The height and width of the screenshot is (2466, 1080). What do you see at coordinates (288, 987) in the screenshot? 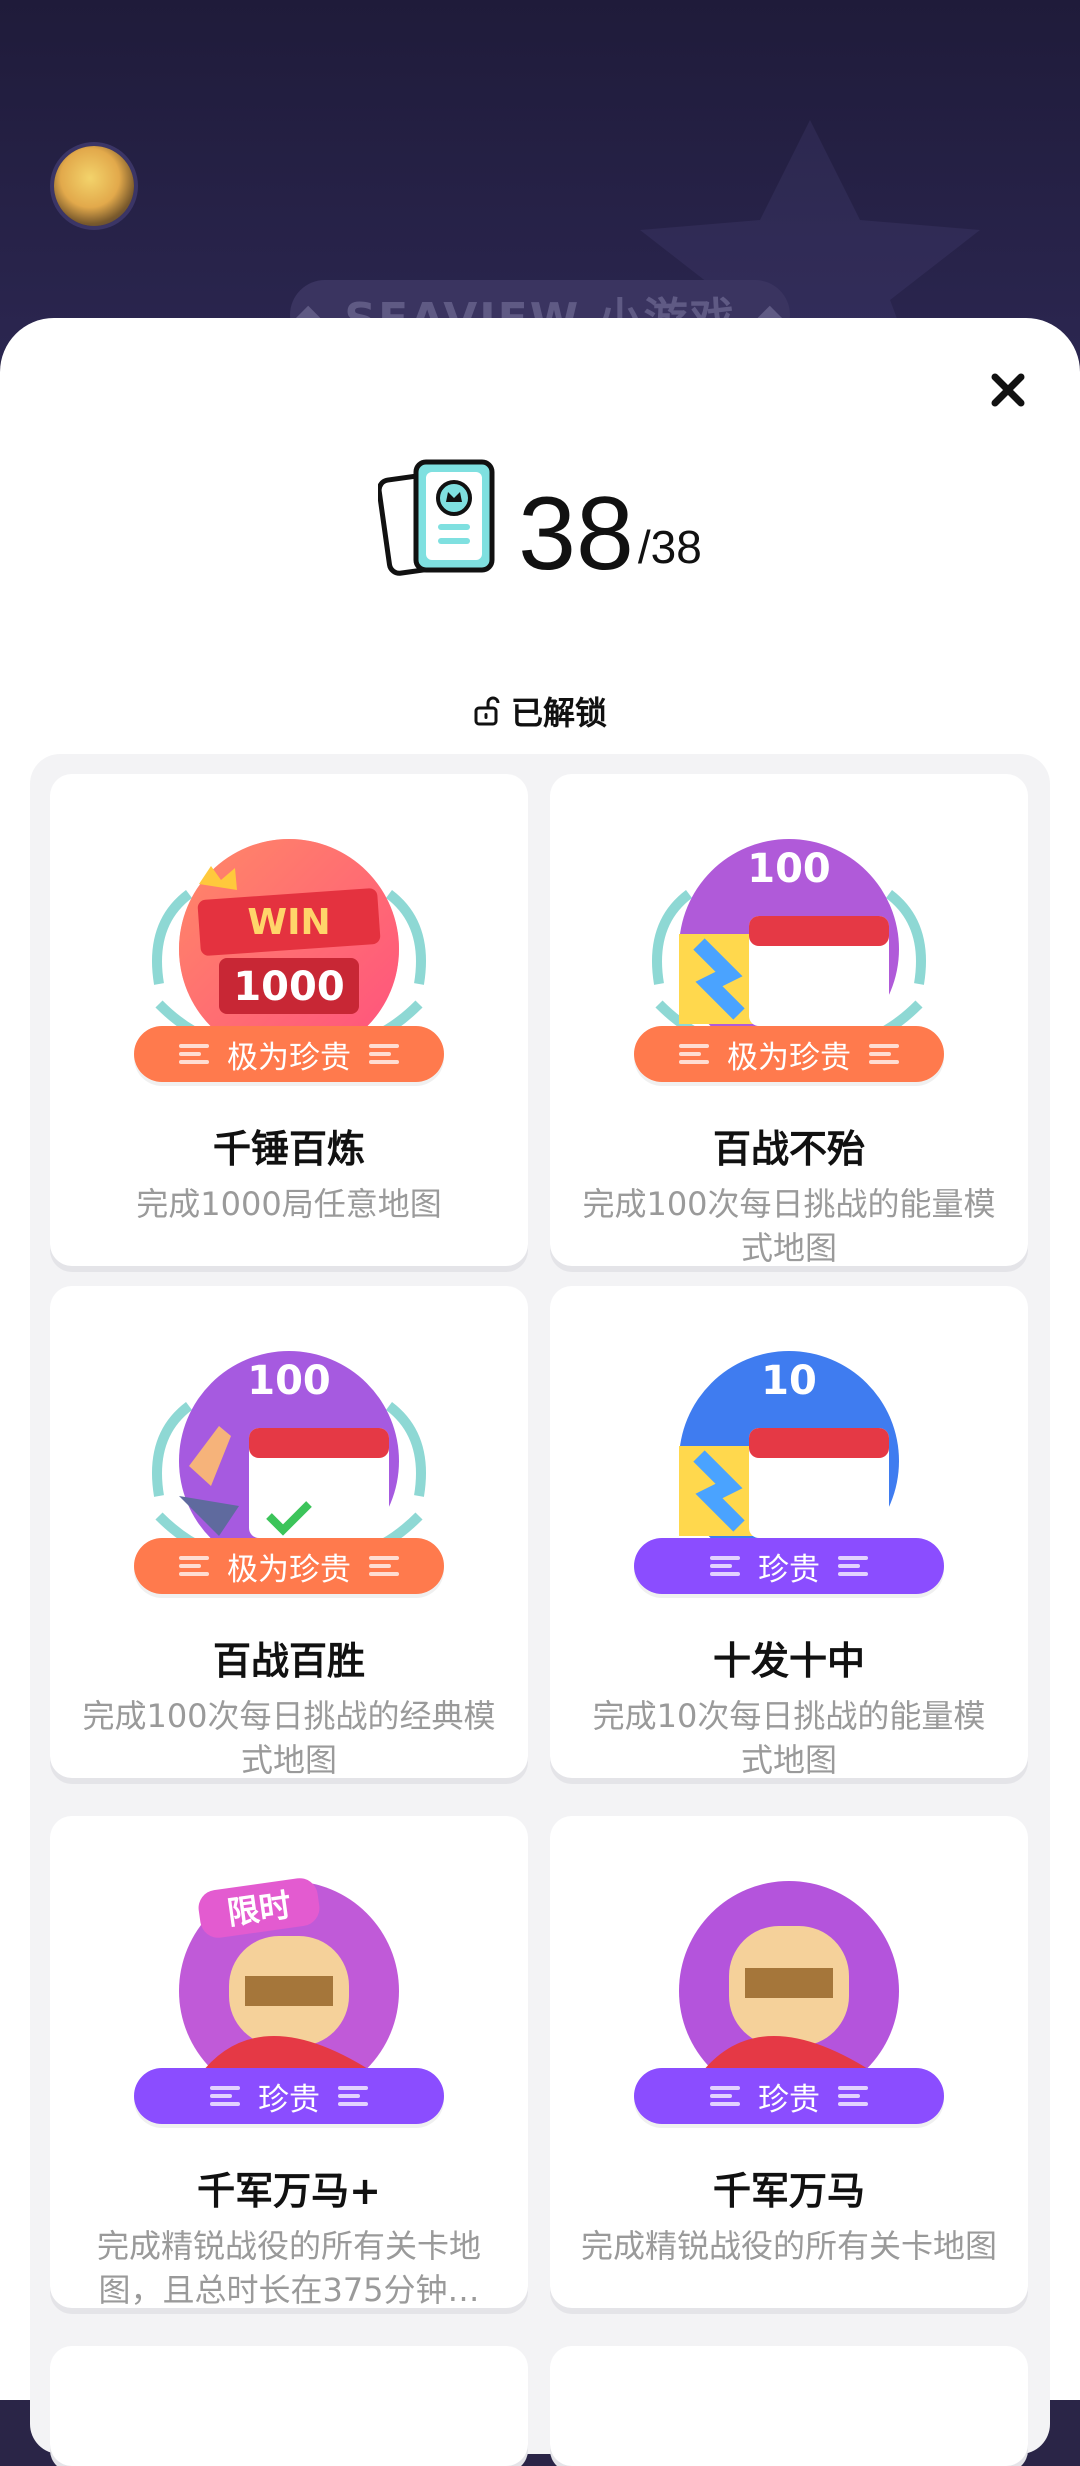
I see `svg-text: 1000` at bounding box center [288, 987].